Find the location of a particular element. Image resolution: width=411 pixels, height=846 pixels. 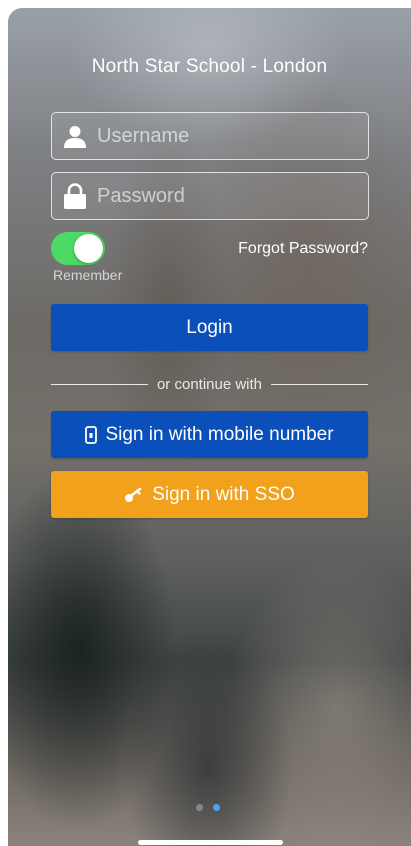

school-title: North Star School - London is located at coordinates (209, 66).